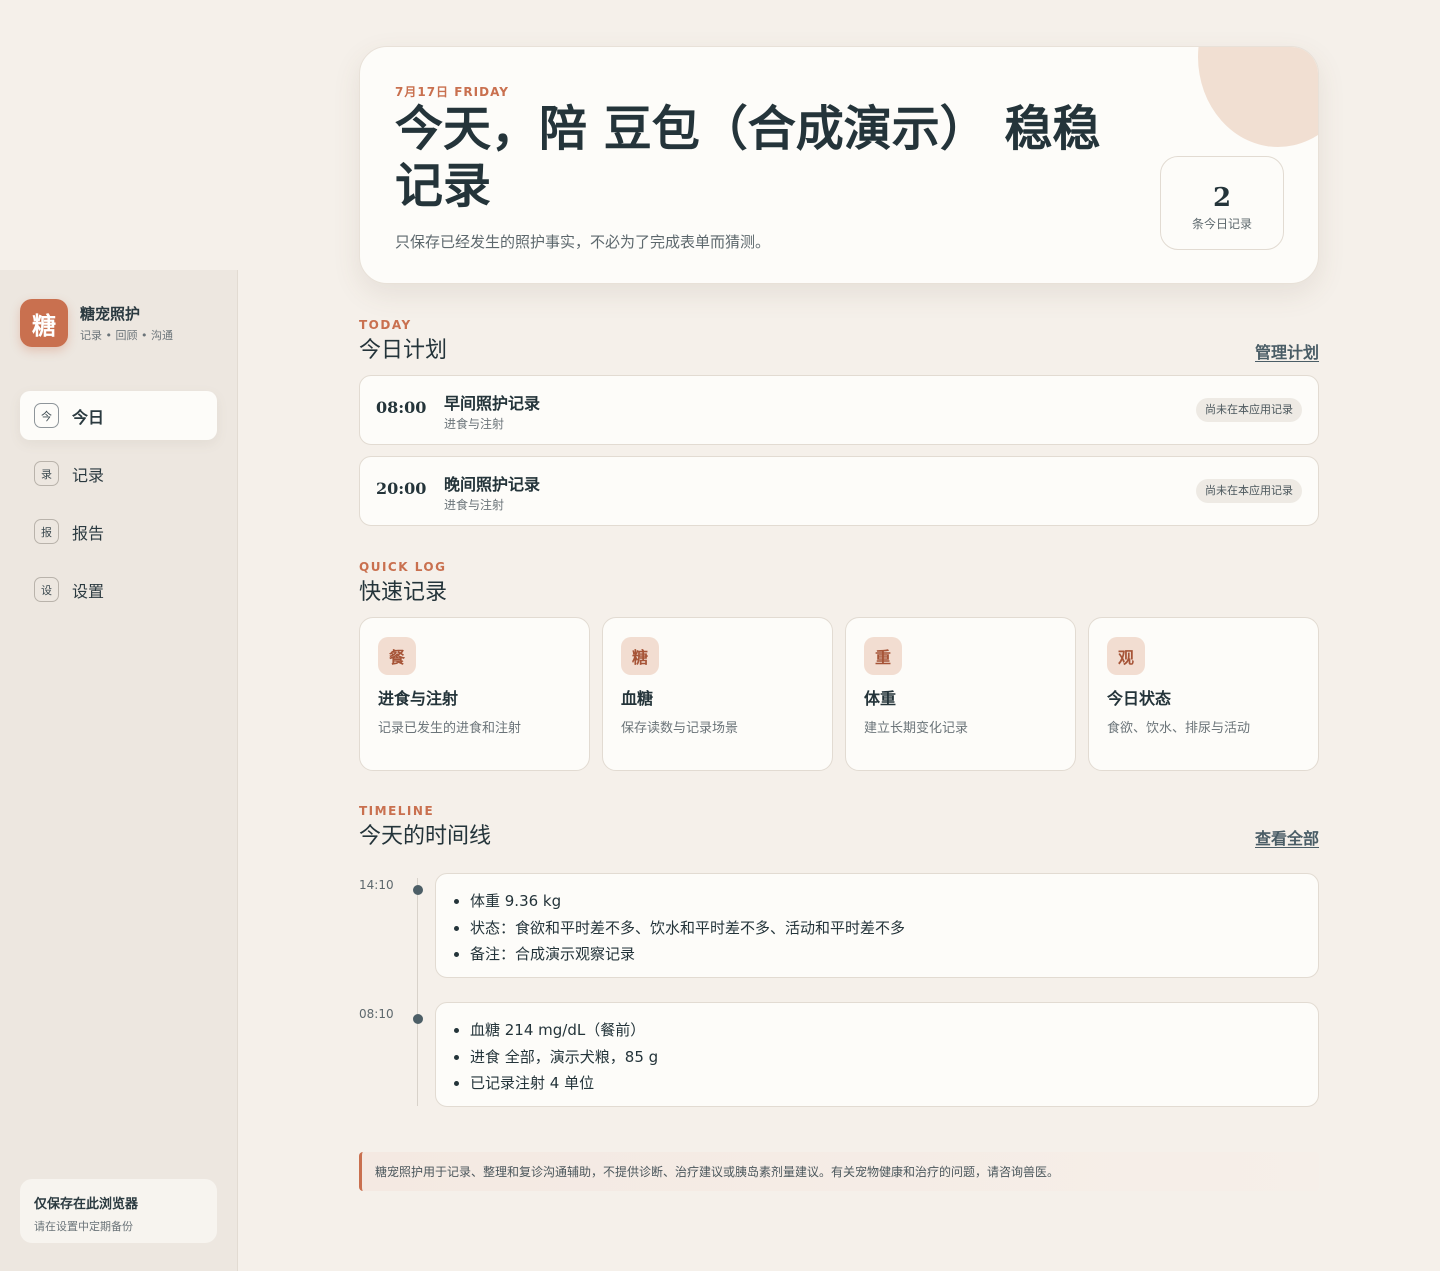 The image size is (1440, 1271). Describe the element at coordinates (46, 473) in the screenshot. I see `records-icon: 录` at that location.